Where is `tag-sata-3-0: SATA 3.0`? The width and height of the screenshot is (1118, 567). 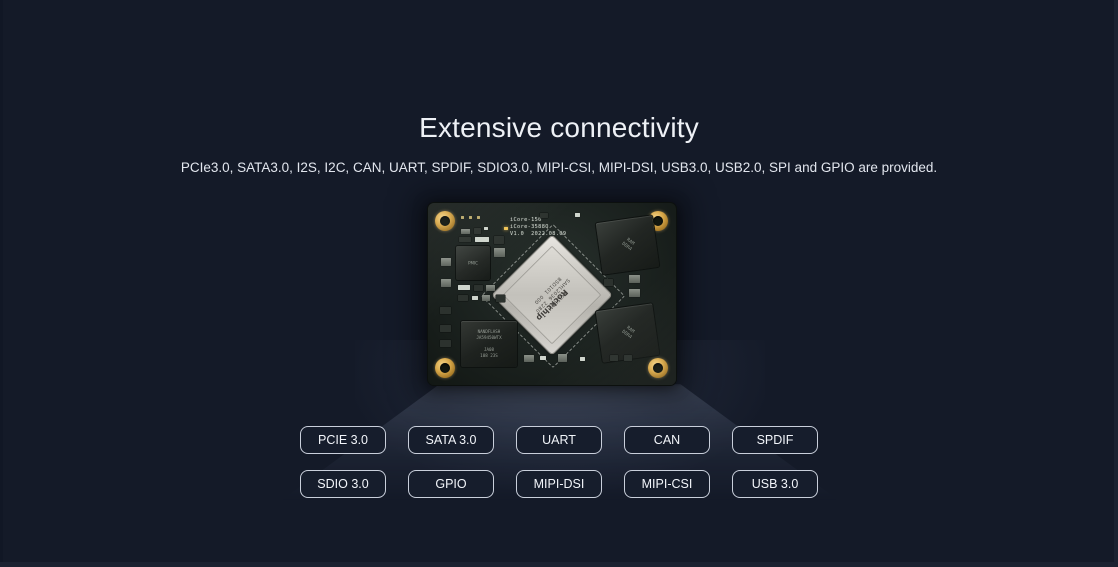
tag-sata-3-0: SATA 3.0 is located at coordinates (451, 440).